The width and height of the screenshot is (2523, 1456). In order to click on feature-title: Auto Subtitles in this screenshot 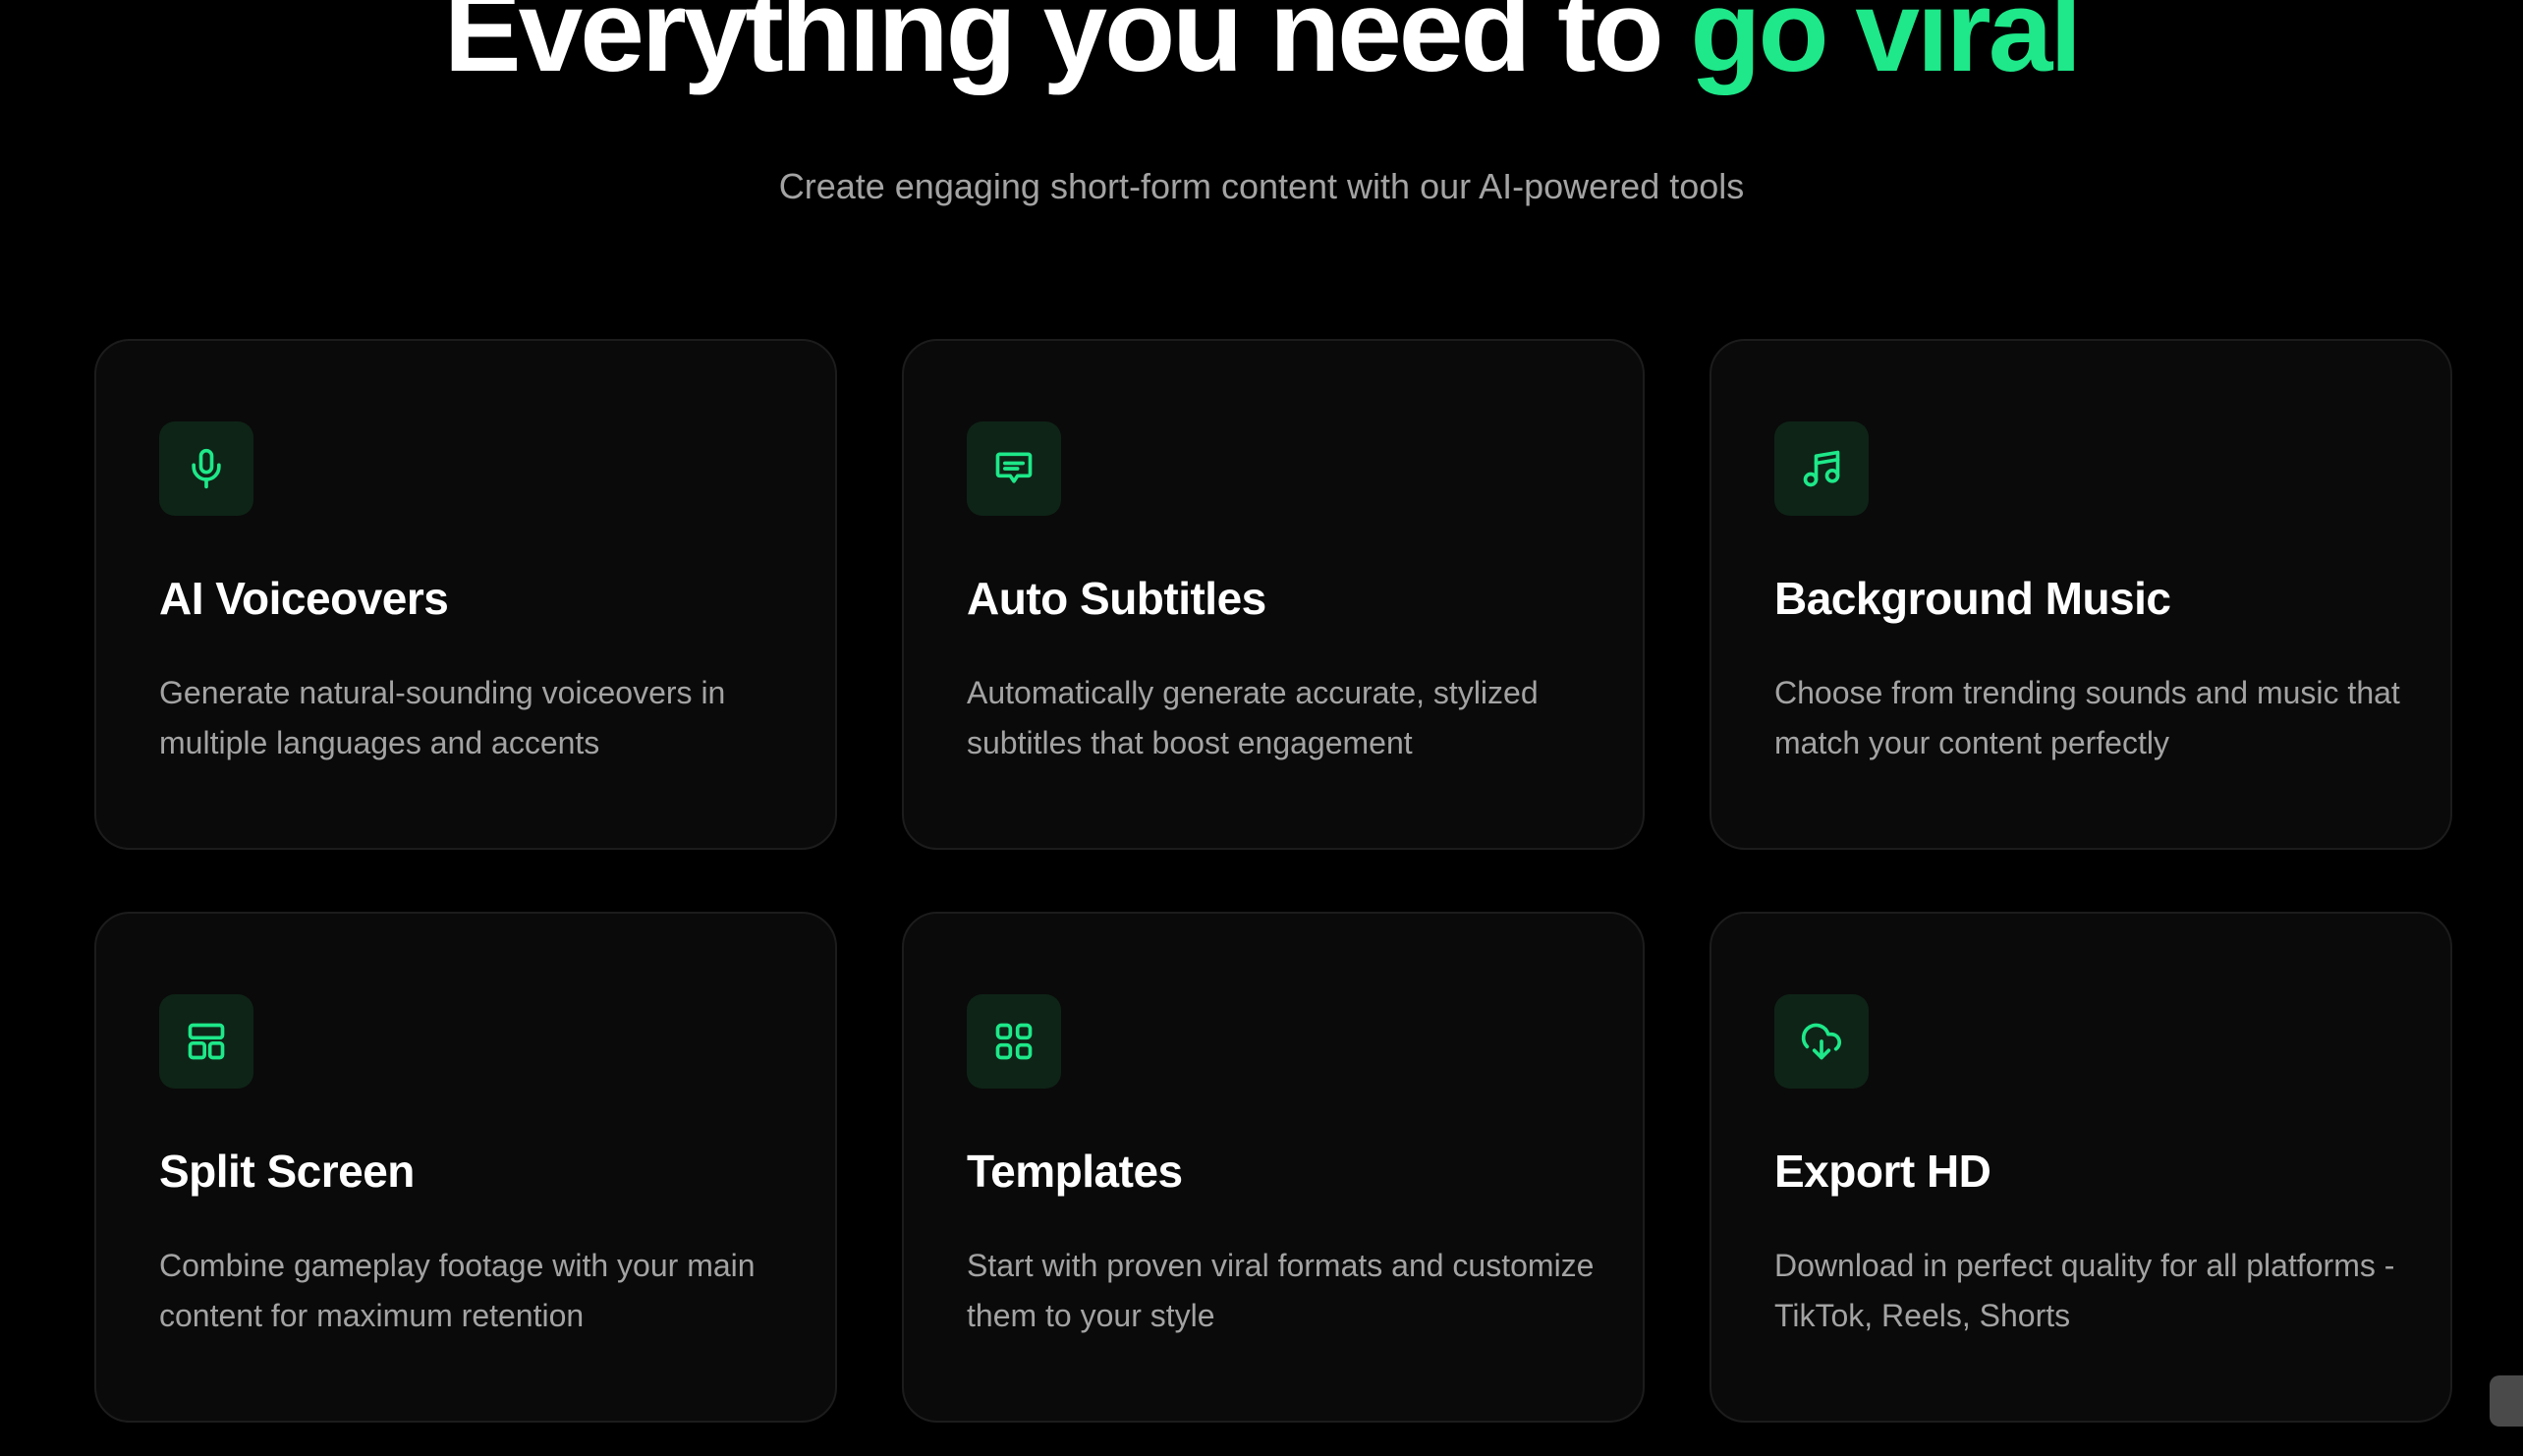, I will do `click(1116, 598)`.